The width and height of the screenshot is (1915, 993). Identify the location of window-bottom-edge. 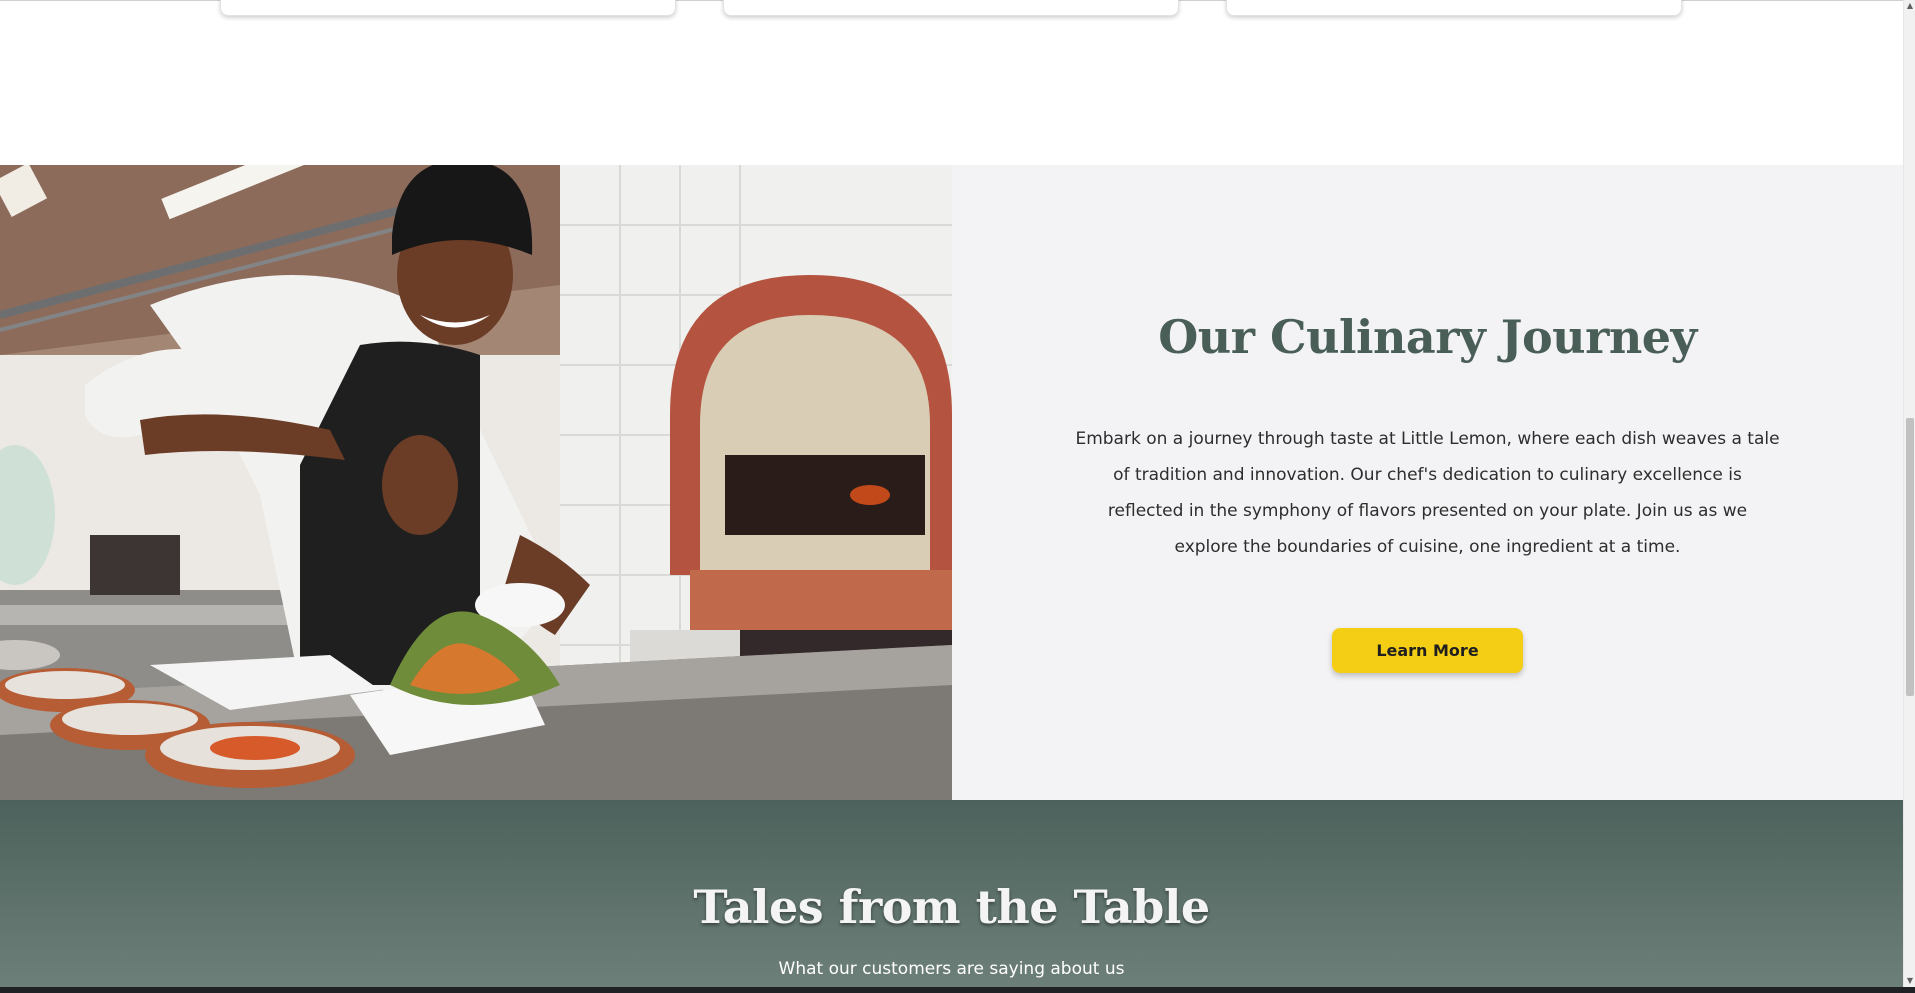
(957, 990).